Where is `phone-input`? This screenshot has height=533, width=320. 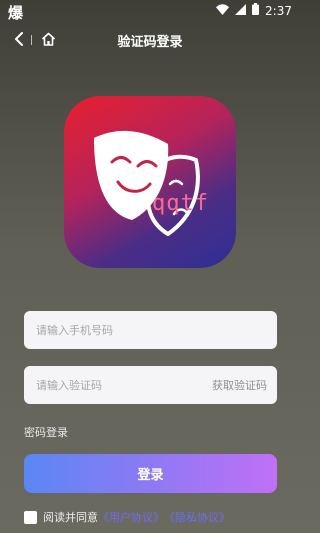
phone-input is located at coordinates (111, 330).